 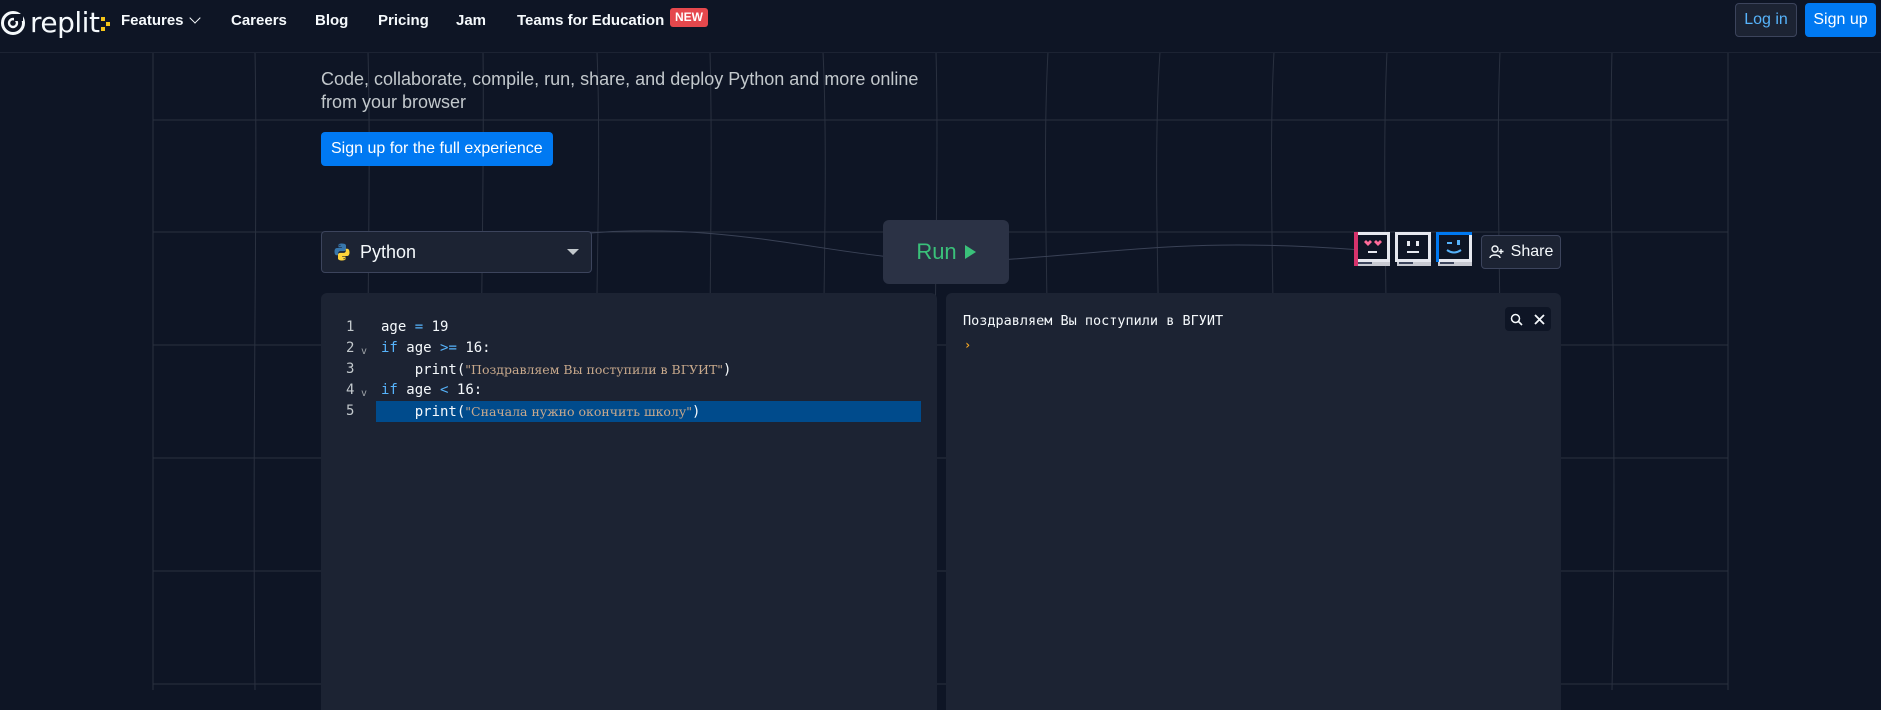 What do you see at coordinates (350, 327) in the screenshot?
I see `line-number: 1` at bounding box center [350, 327].